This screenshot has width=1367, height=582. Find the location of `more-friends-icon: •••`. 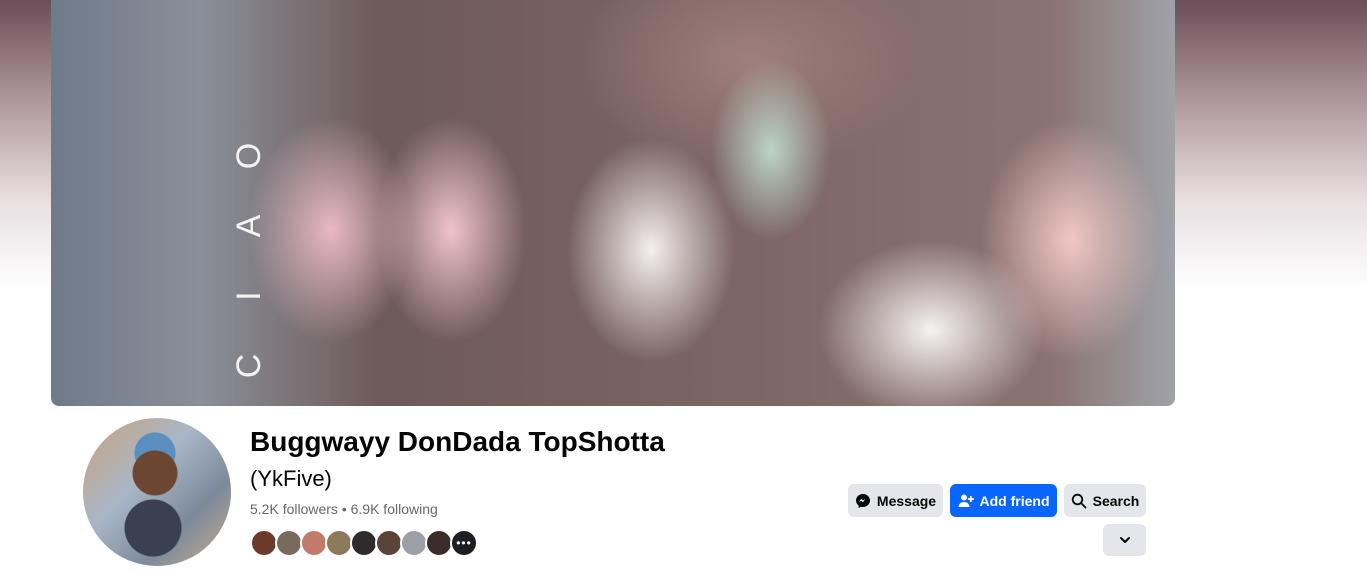

more-friends-icon: ••• is located at coordinates (464, 543).